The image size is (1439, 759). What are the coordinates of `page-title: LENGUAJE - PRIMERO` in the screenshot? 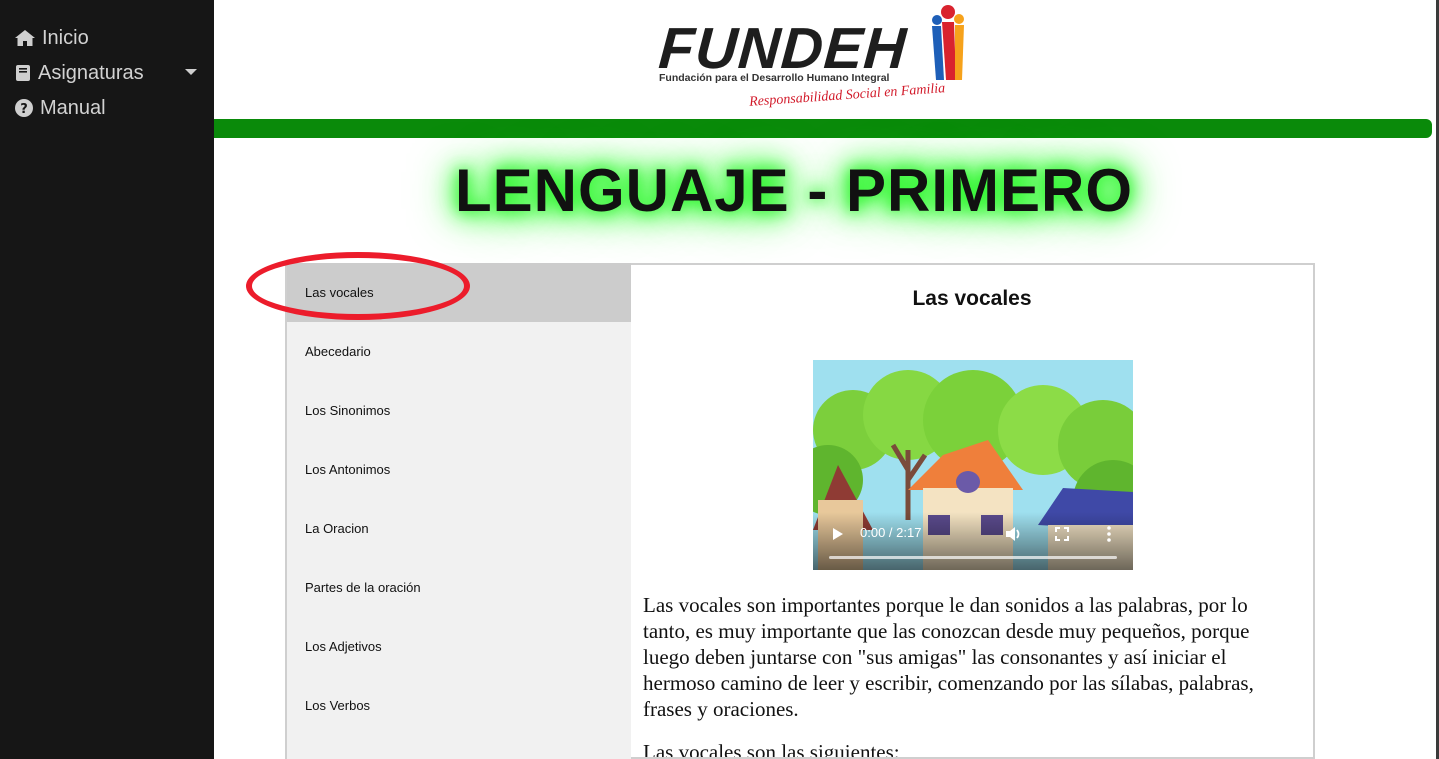 It's located at (794, 190).